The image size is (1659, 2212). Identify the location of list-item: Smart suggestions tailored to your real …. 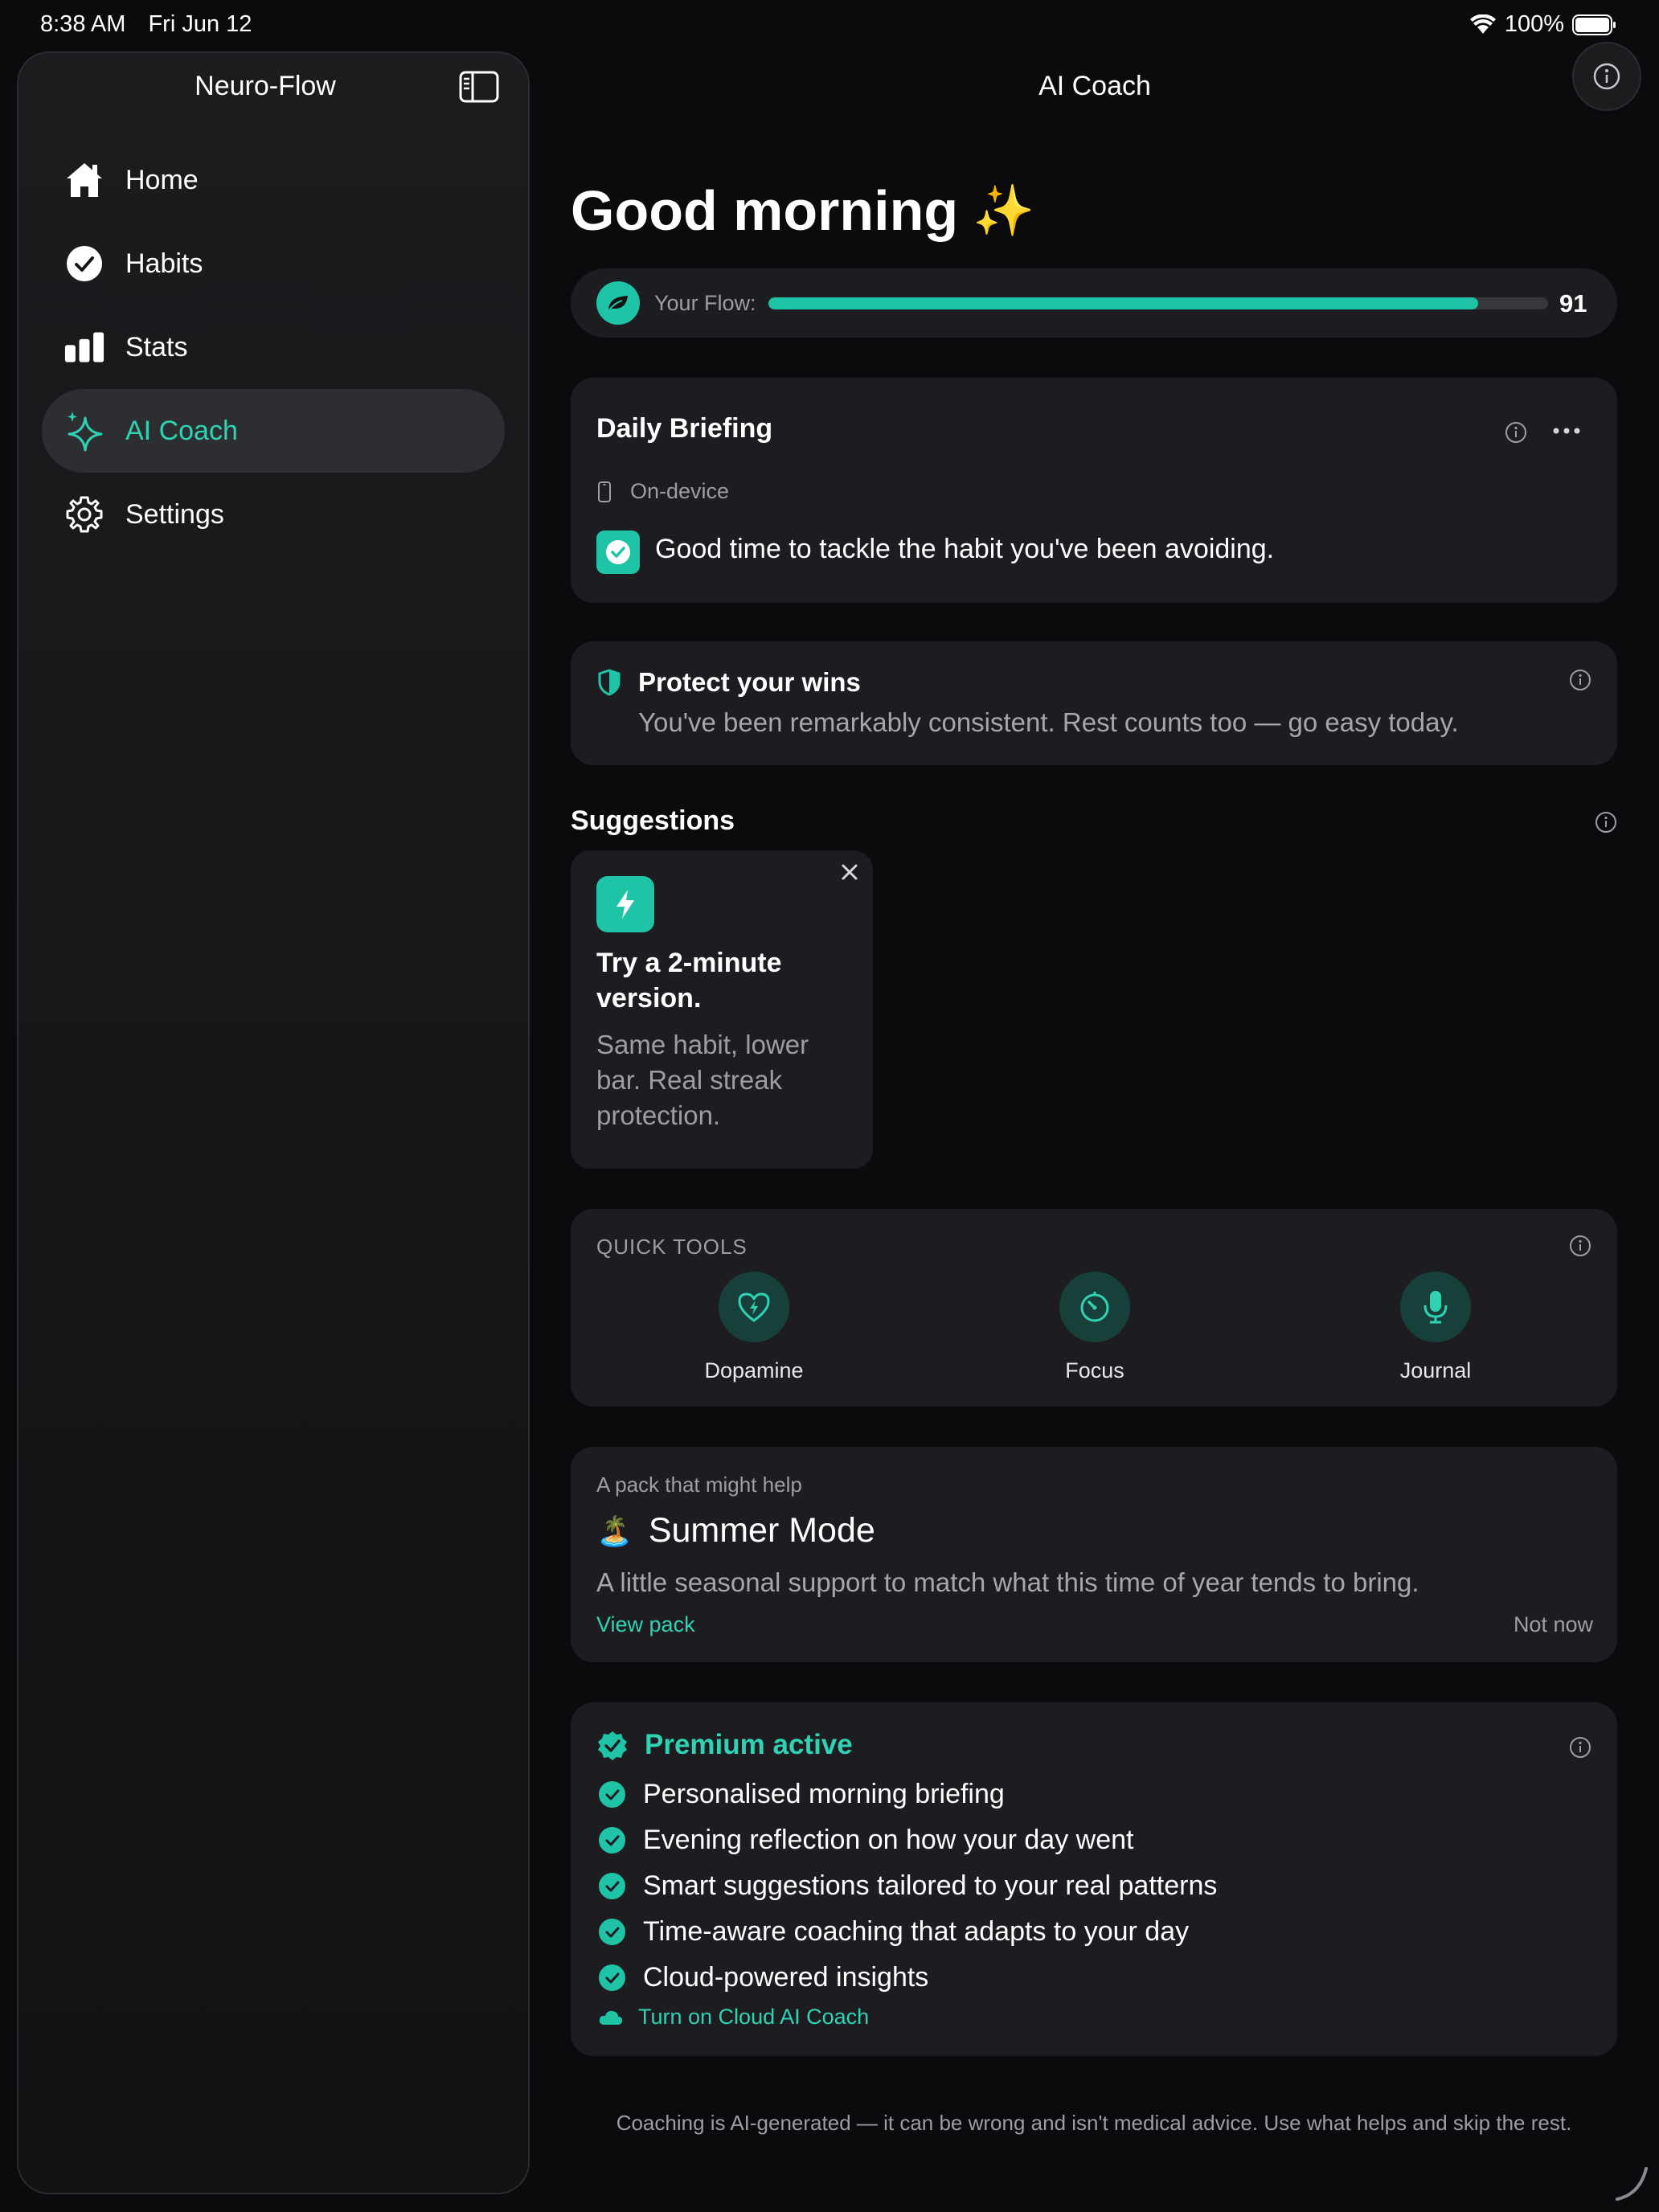
(908, 1886).